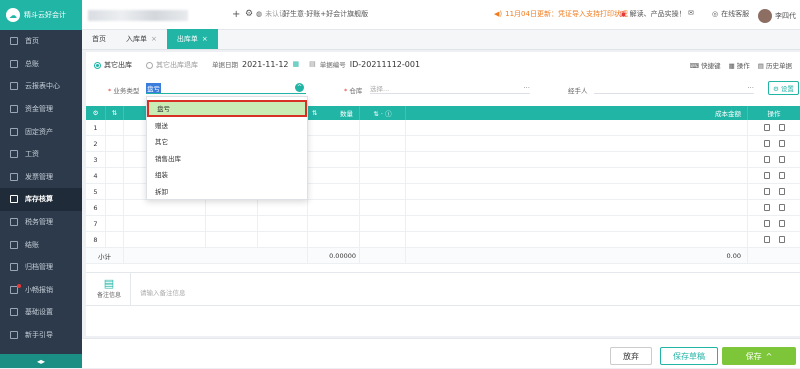 This screenshot has width=800, height=369. Describe the element at coordinates (739, 65) in the screenshot. I see `operate-link: ▦ 操作` at that location.